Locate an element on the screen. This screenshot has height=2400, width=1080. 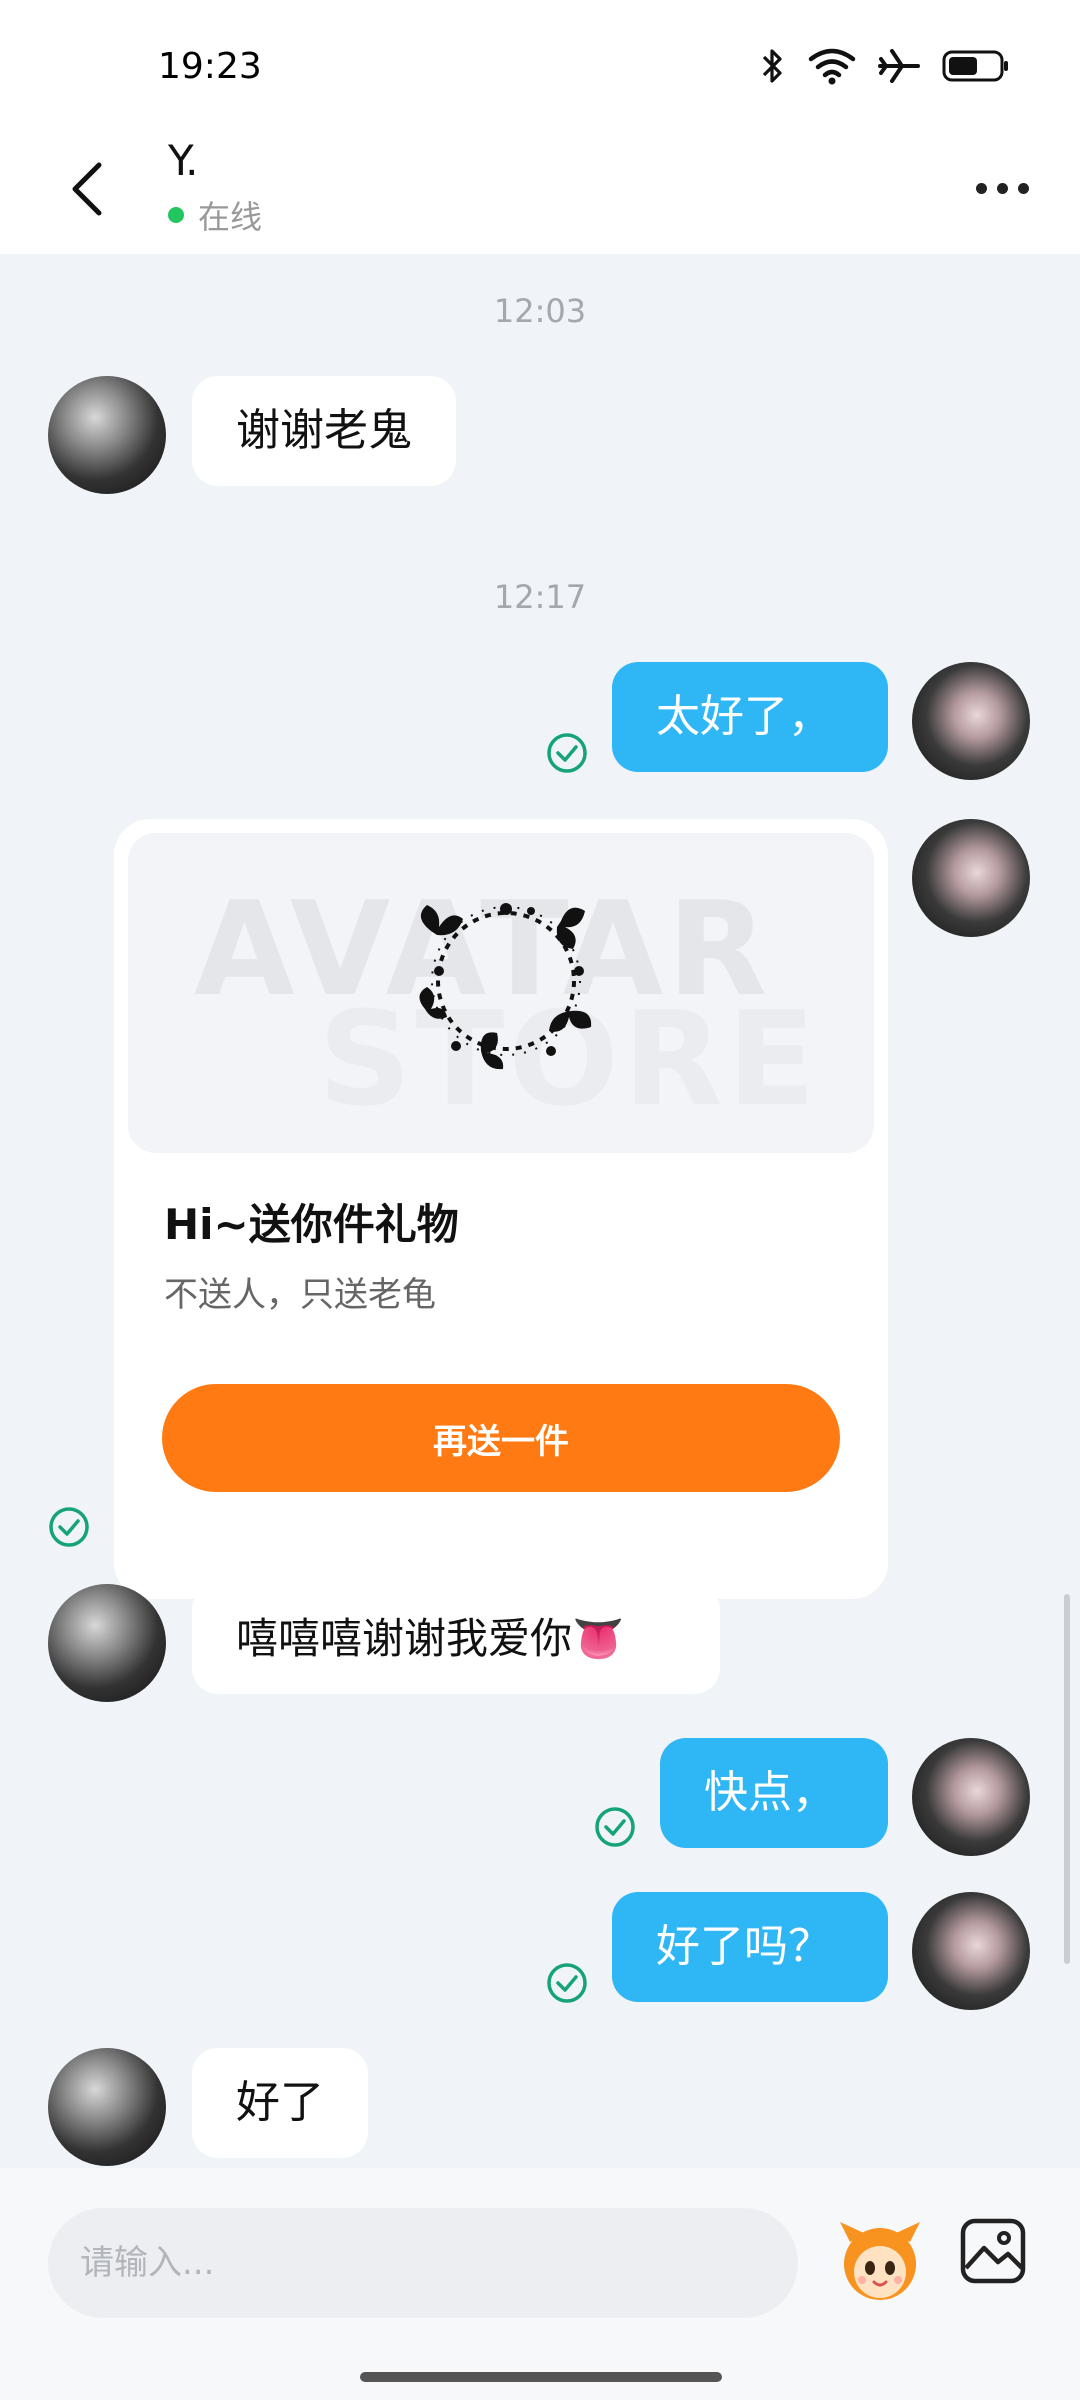
wifi-icon is located at coordinates (832, 66).